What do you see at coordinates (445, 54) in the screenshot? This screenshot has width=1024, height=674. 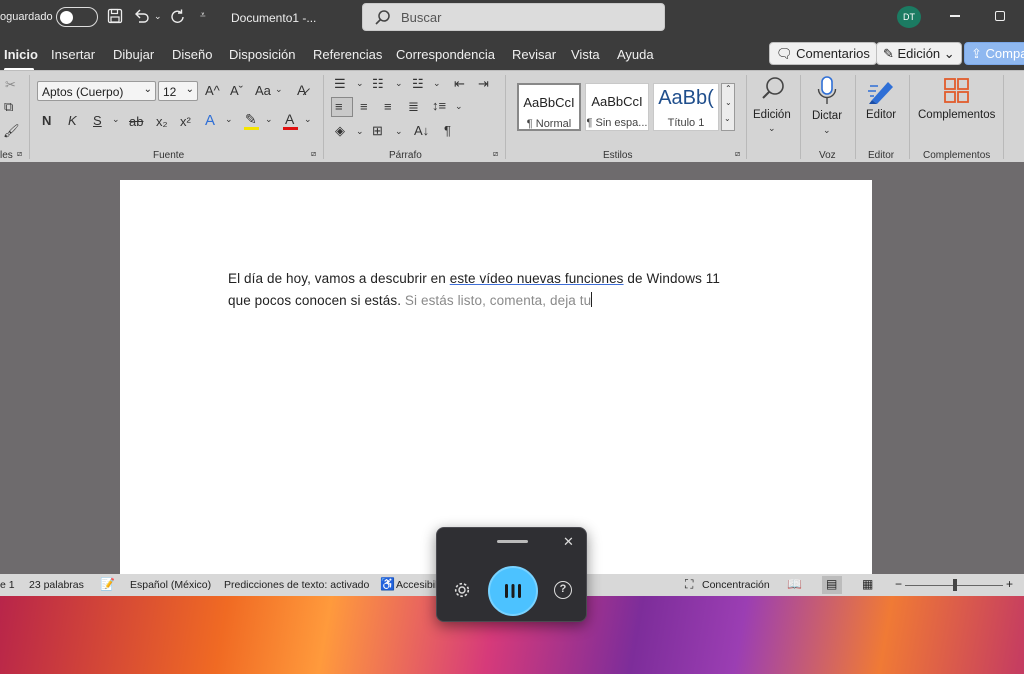 I see `tab-correspondencia: Correspondencia` at bounding box center [445, 54].